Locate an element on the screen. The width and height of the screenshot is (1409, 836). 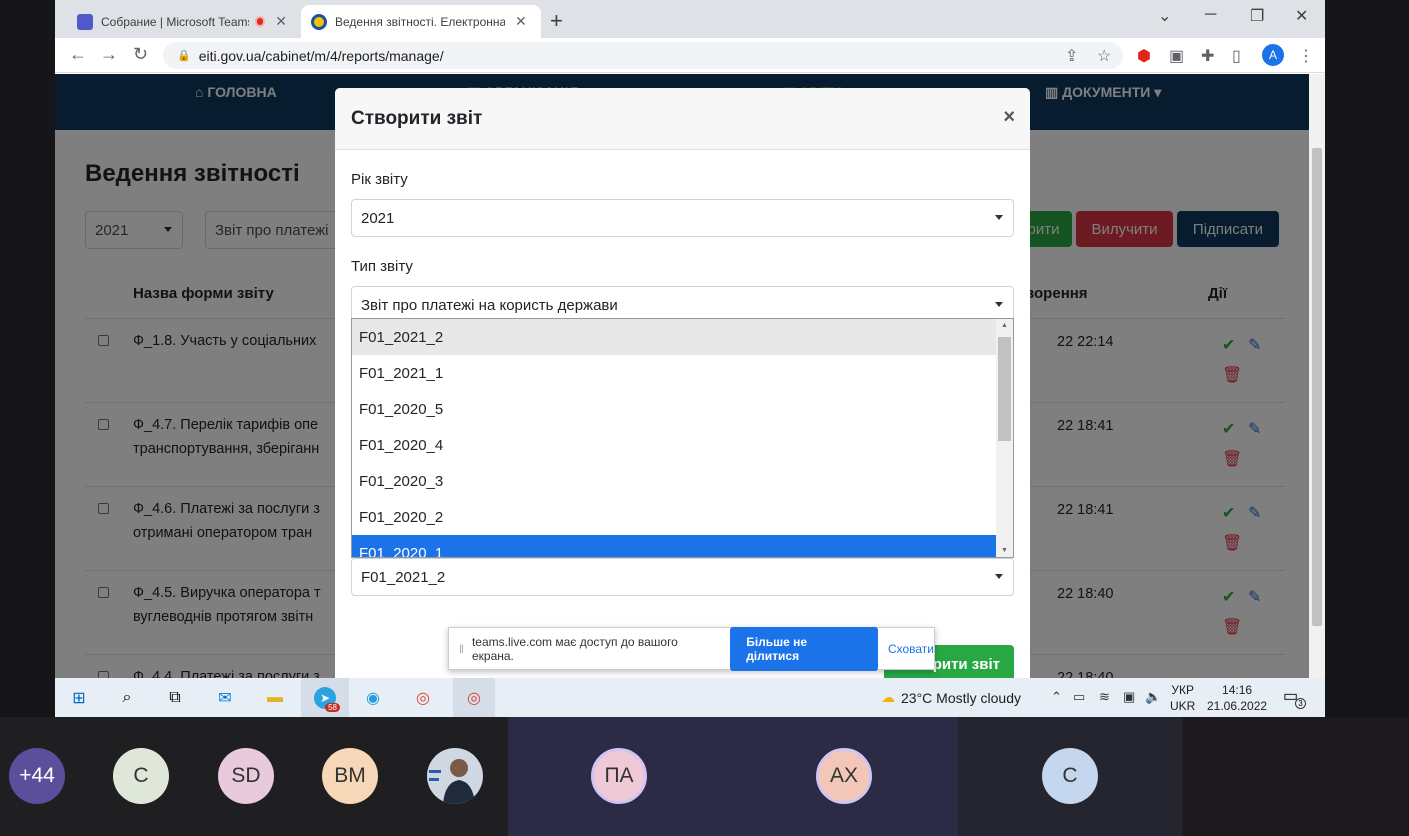
person-photo-icon is located at coordinates (455, 776).